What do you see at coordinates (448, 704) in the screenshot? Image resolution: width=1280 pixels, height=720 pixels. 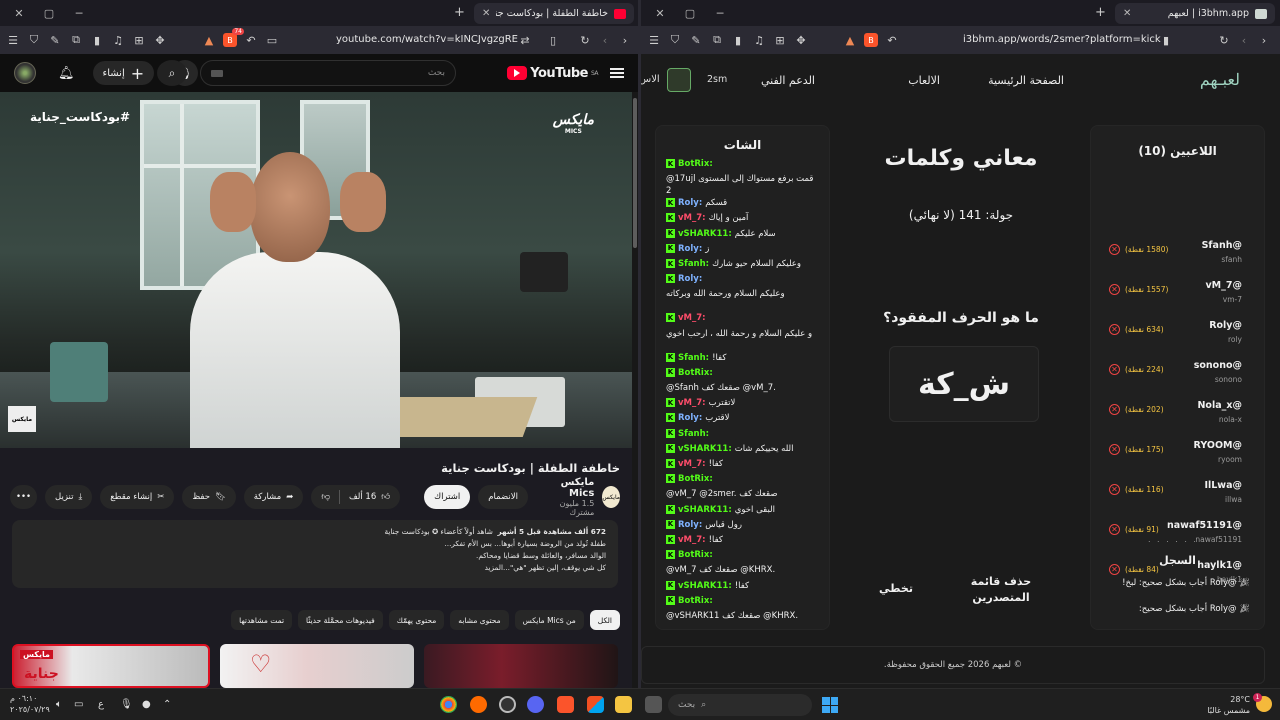 I see `chrome-taskbar-icon` at bounding box center [448, 704].